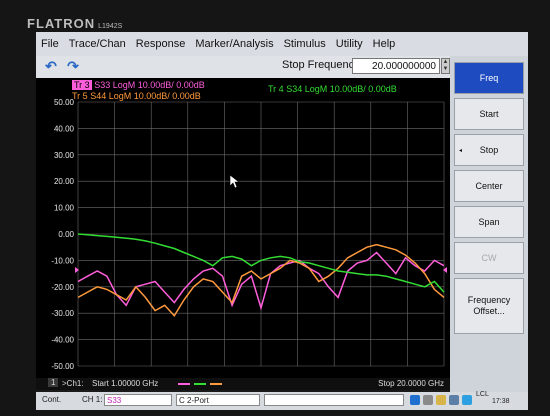 Image resolution: width=550 pixels, height=416 pixels. Describe the element at coordinates (415, 400) in the screenshot. I see `calibration-icon` at that location.